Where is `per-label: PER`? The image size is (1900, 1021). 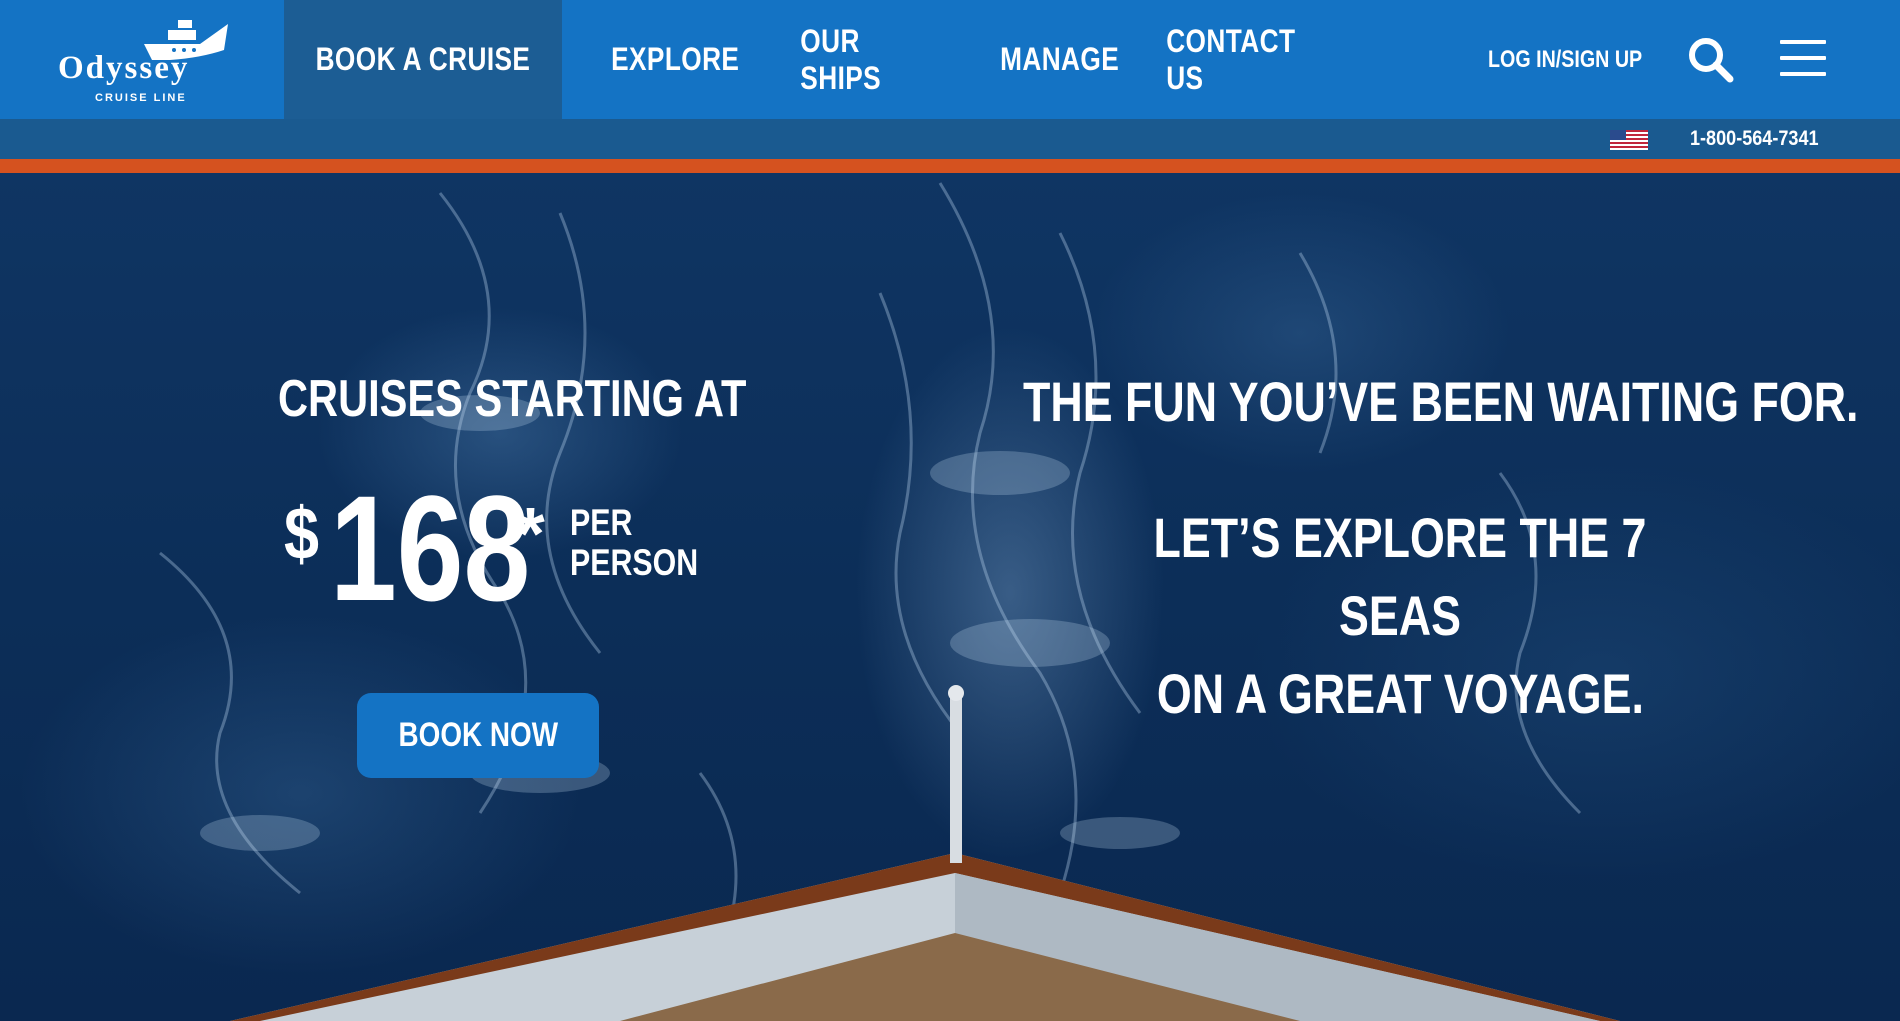
per-label: PER is located at coordinates (601, 522).